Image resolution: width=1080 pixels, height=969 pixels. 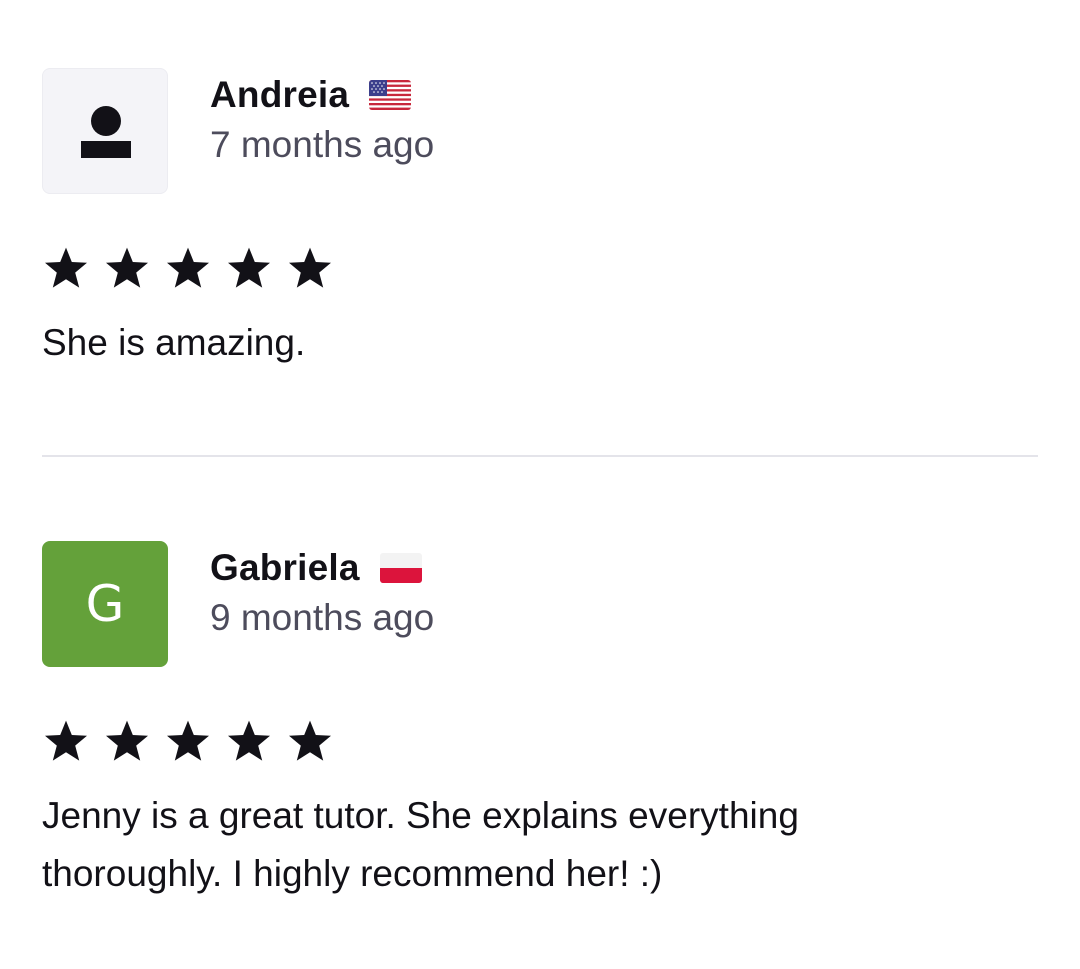 What do you see at coordinates (174, 342) in the screenshot?
I see `review-text: She is amazing.` at bounding box center [174, 342].